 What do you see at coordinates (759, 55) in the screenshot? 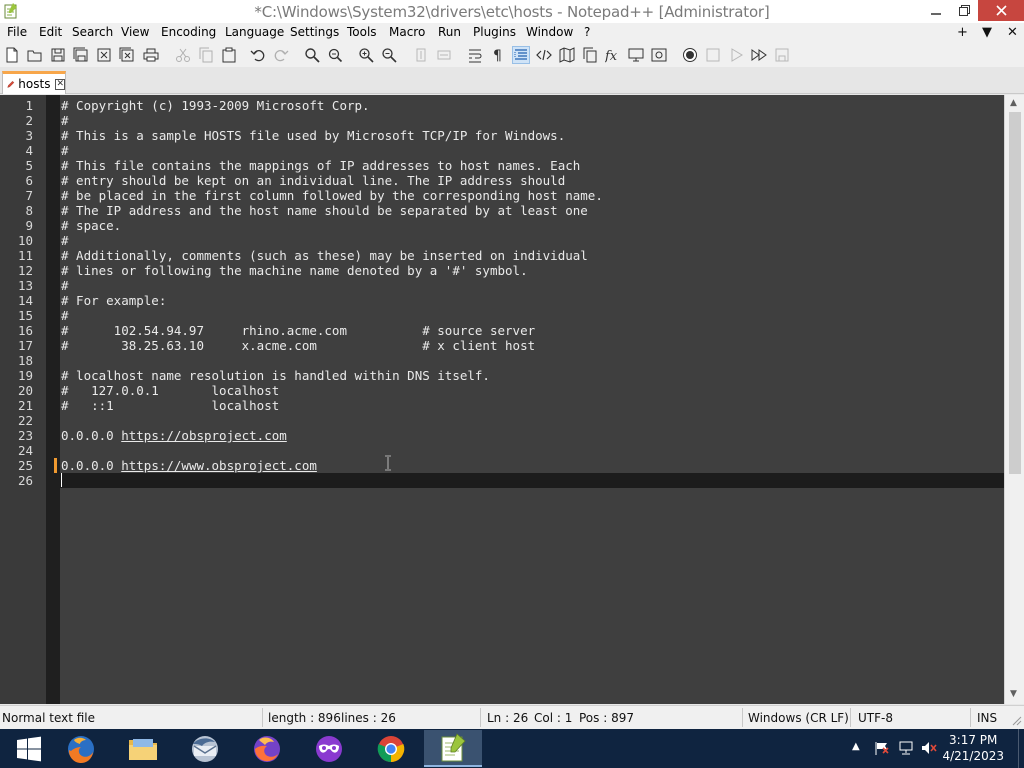
I see `run-macro-multiple-button` at bounding box center [759, 55].